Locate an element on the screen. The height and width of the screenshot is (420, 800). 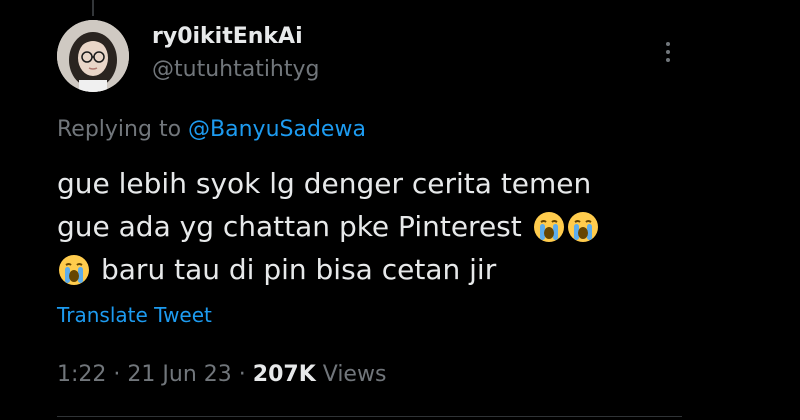
tweet-date: 21 Jun 23 is located at coordinates (179, 374).